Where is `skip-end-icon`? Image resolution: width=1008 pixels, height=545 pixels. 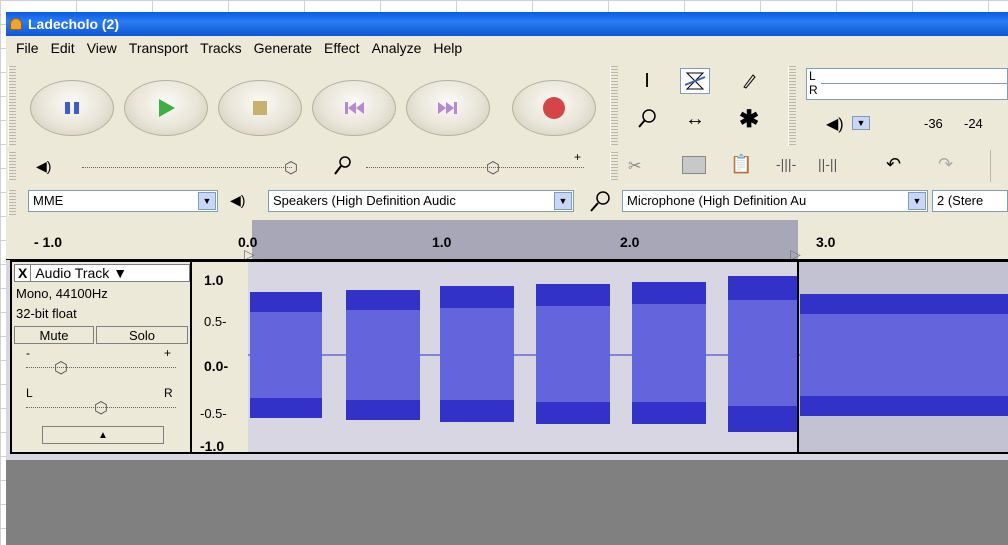 skip-end-icon is located at coordinates (447, 108).